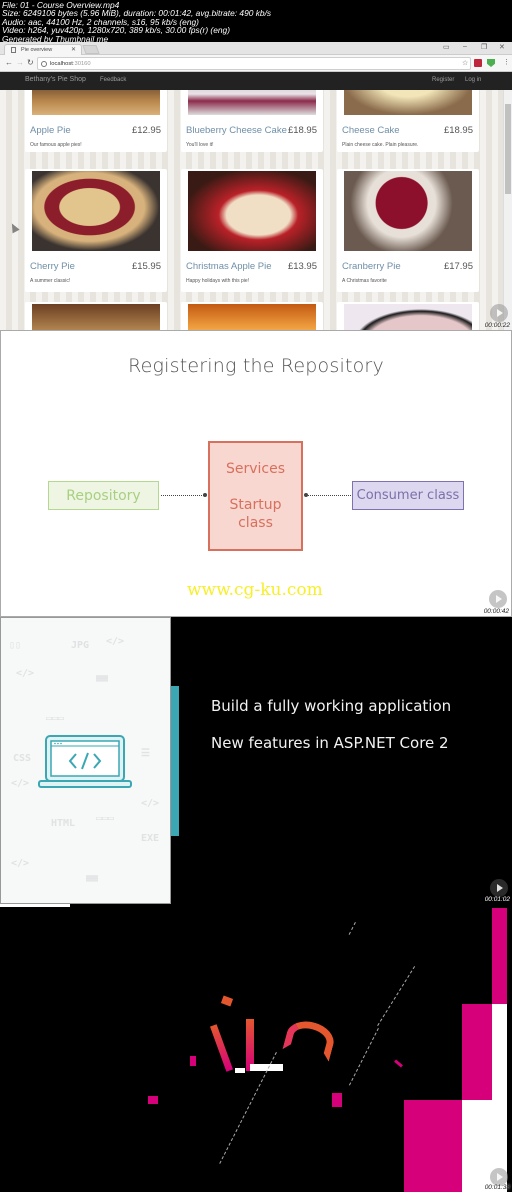  What do you see at coordinates (328, 495) in the screenshot?
I see `arrow-consumer-to-services` at bounding box center [328, 495].